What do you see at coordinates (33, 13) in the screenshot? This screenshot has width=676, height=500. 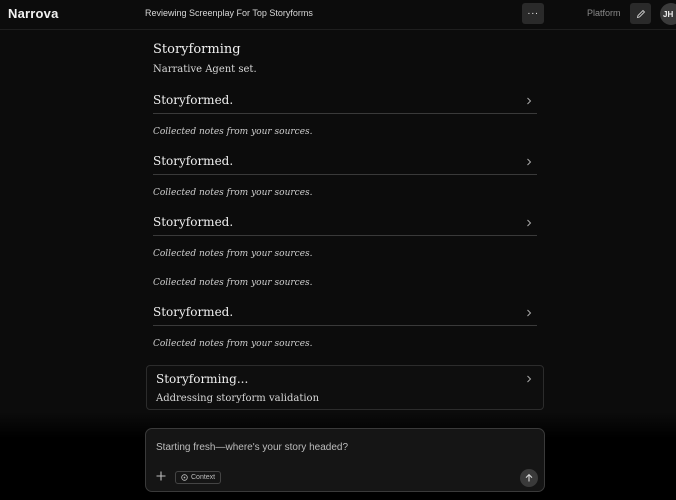 I see `brand-logo: Narrova` at bounding box center [33, 13].